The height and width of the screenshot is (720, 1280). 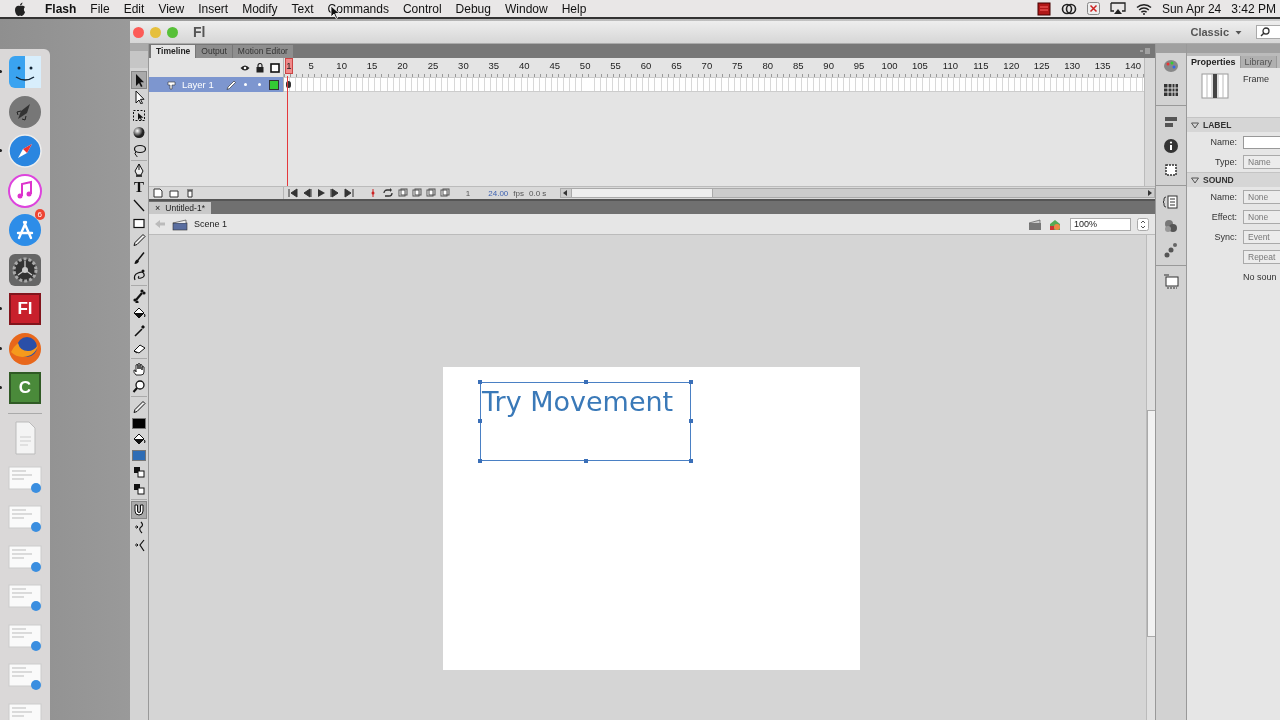 What do you see at coordinates (139, 80) in the screenshot?
I see `arrow-tool-button` at bounding box center [139, 80].